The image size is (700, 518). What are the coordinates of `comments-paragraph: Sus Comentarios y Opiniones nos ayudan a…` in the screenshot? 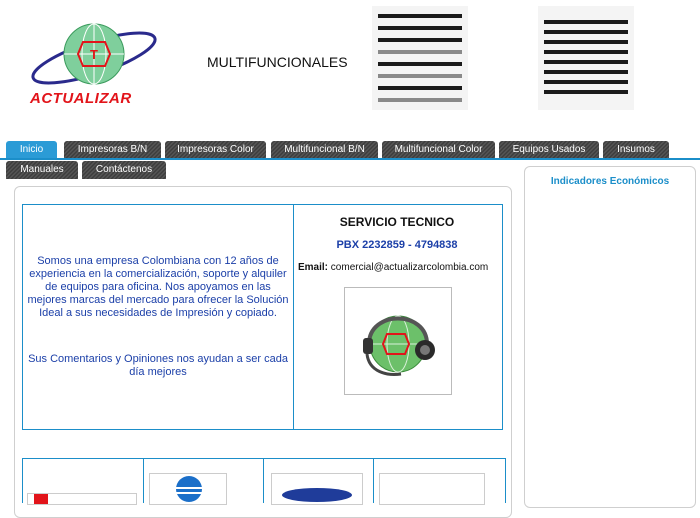 It's located at (158, 365).